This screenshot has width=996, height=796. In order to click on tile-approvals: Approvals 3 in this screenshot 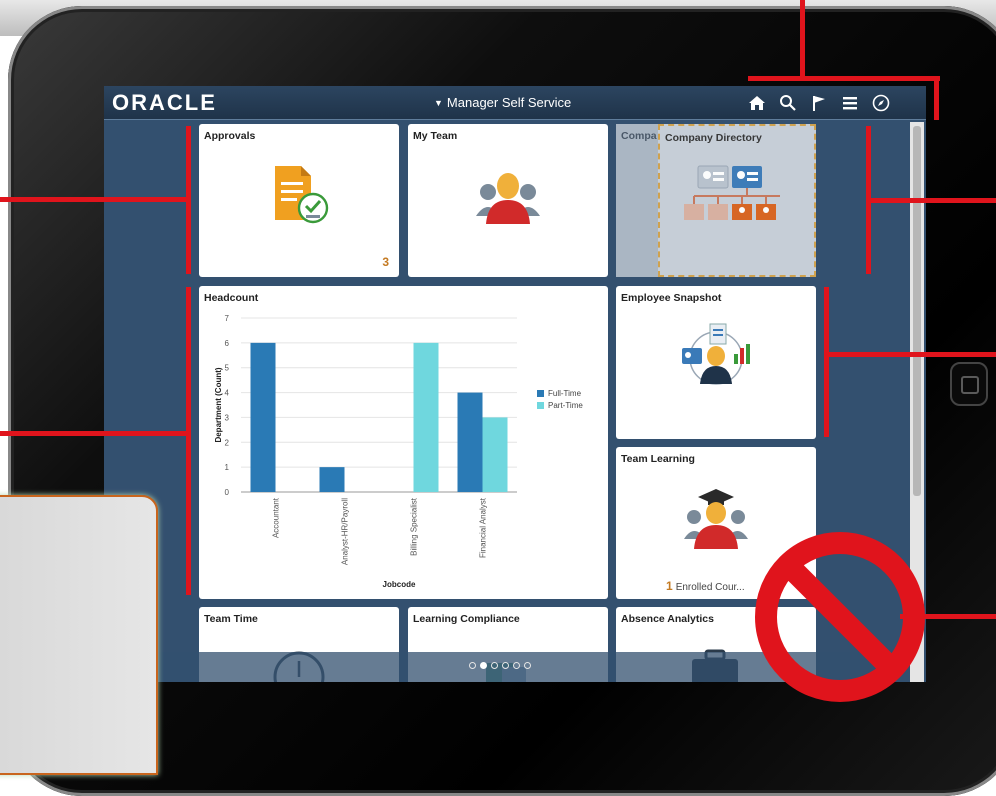, I will do `click(299, 200)`.